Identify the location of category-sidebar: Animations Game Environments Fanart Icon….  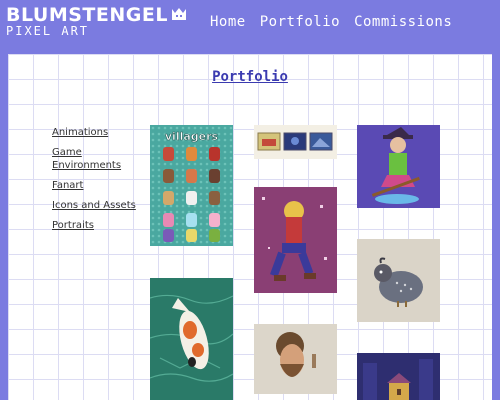
(99, 182).